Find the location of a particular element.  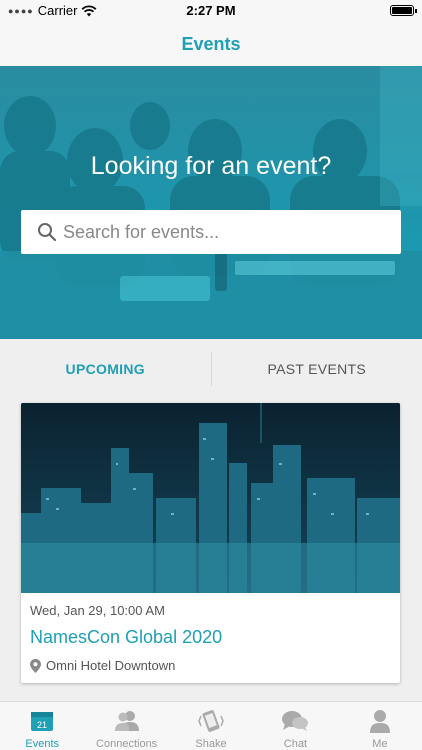

tab-bar-item-chat: Chat is located at coordinates (295, 726).